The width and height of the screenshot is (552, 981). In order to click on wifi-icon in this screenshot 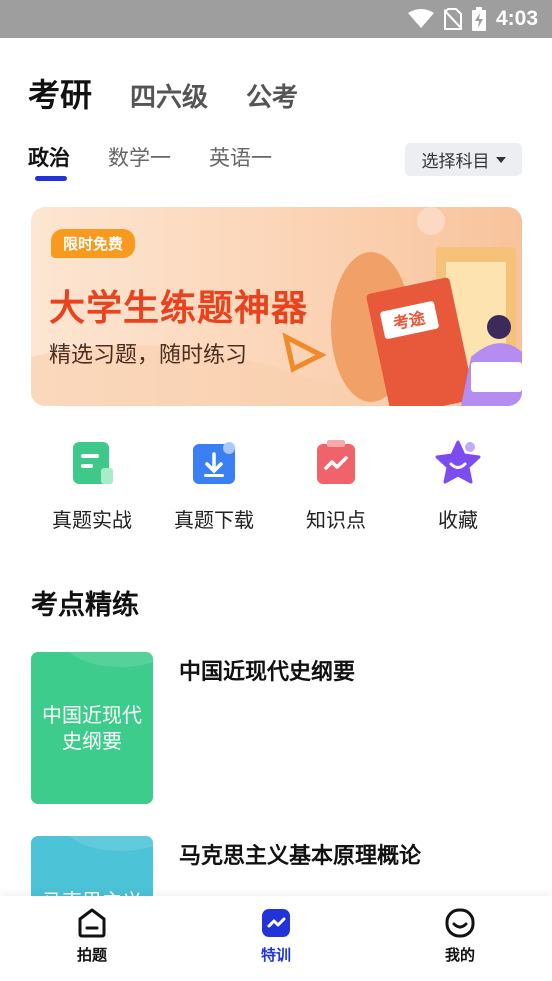, I will do `click(420, 18)`.